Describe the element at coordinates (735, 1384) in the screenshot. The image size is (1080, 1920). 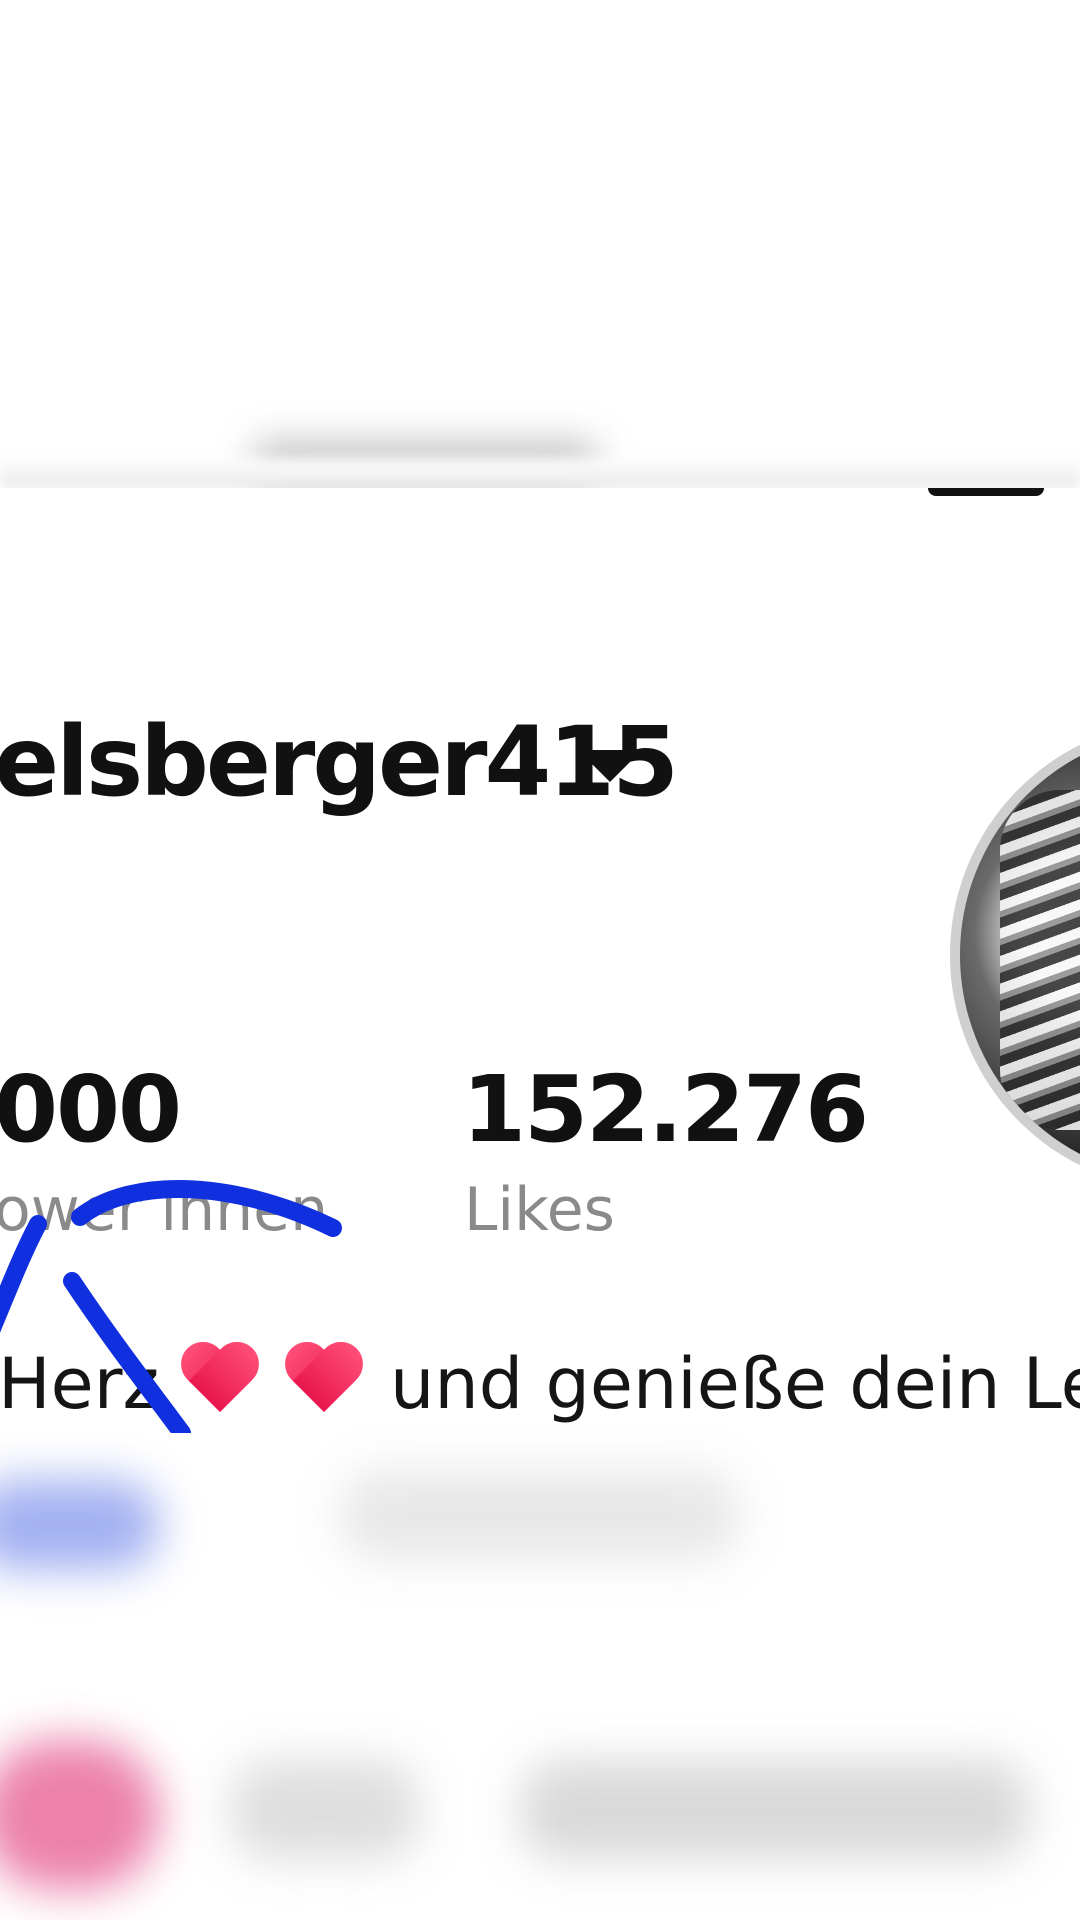
I see `bio-end: und genieße dein Leb` at that location.